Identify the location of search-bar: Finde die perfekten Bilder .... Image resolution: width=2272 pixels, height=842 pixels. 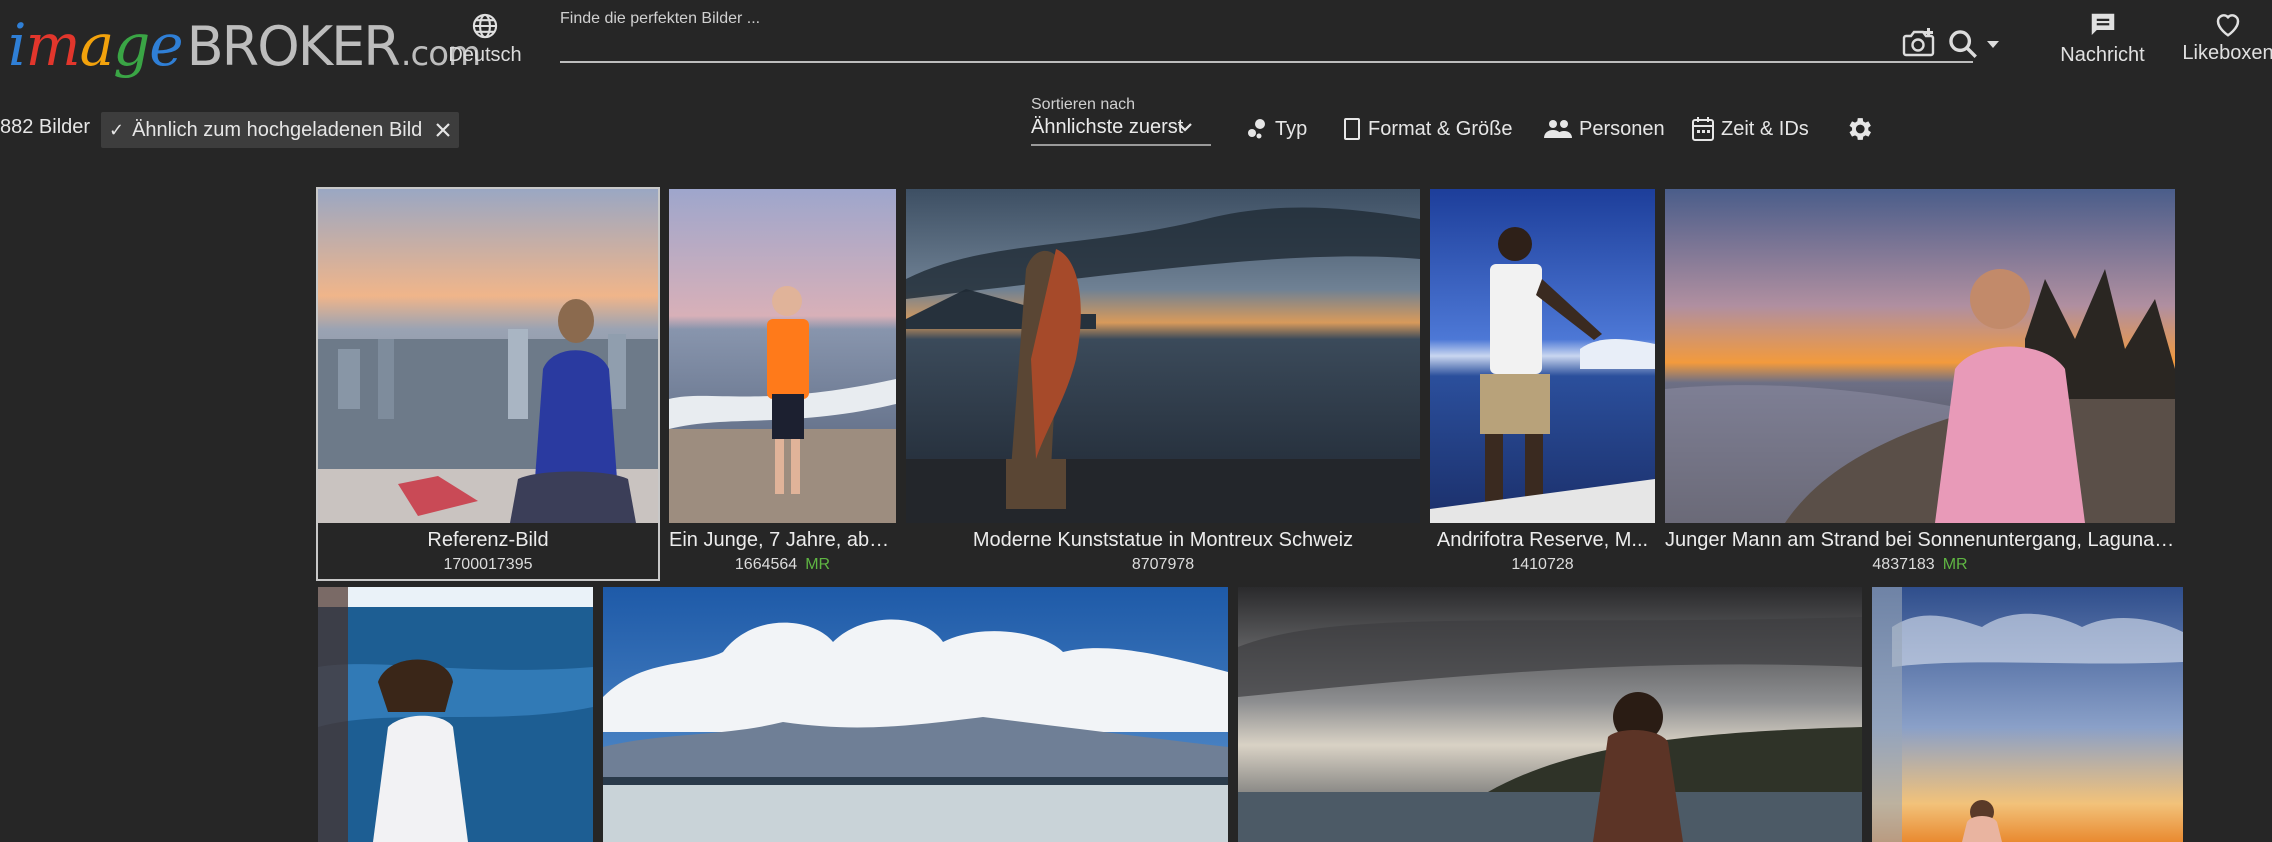
(1282, 33).